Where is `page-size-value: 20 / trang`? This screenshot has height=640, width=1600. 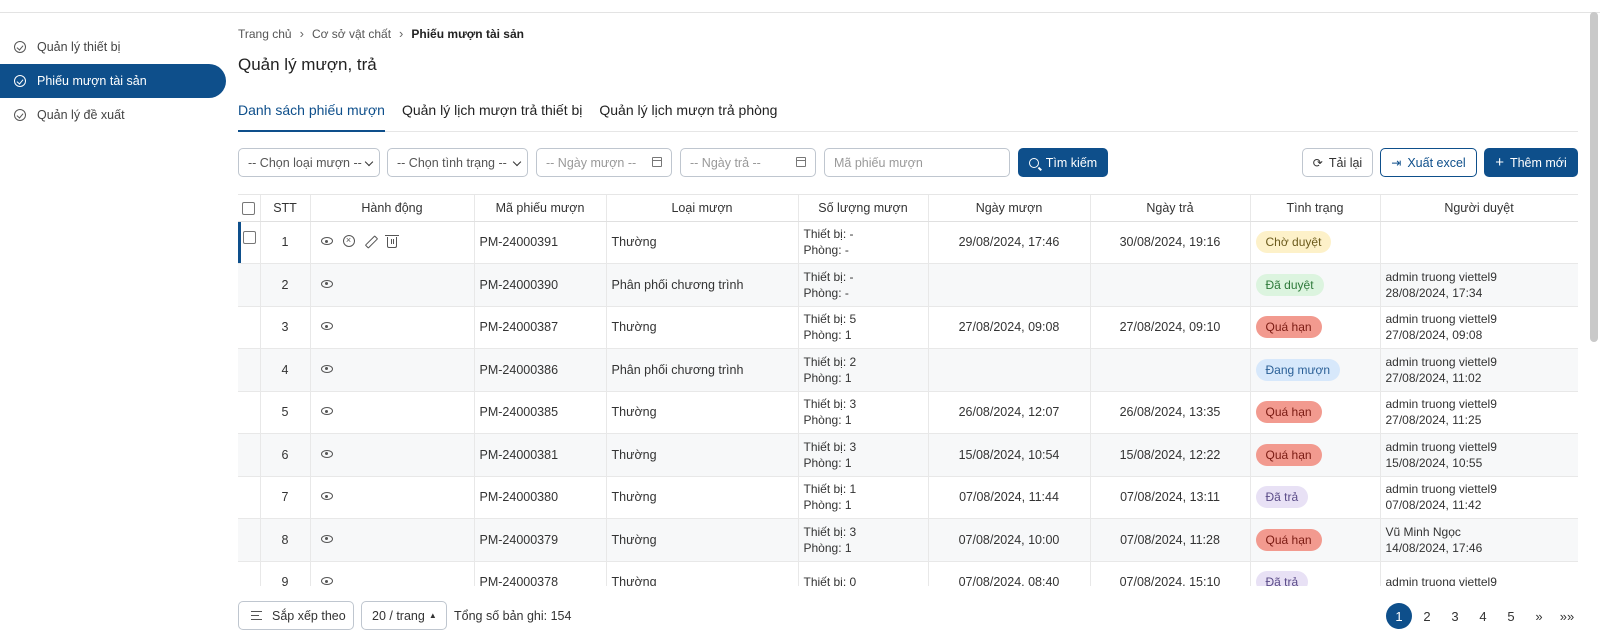 page-size-value: 20 / trang is located at coordinates (398, 615).